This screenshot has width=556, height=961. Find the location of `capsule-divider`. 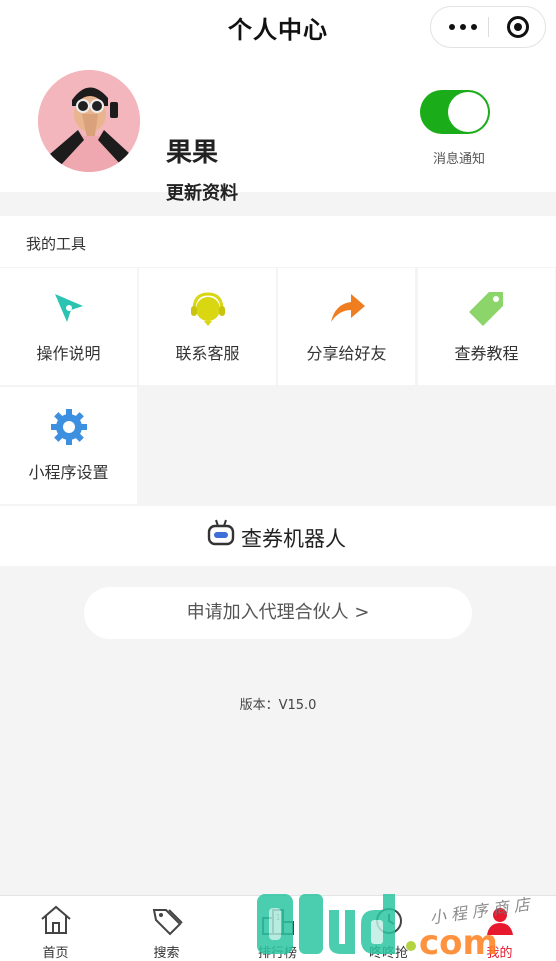

capsule-divider is located at coordinates (488, 27).